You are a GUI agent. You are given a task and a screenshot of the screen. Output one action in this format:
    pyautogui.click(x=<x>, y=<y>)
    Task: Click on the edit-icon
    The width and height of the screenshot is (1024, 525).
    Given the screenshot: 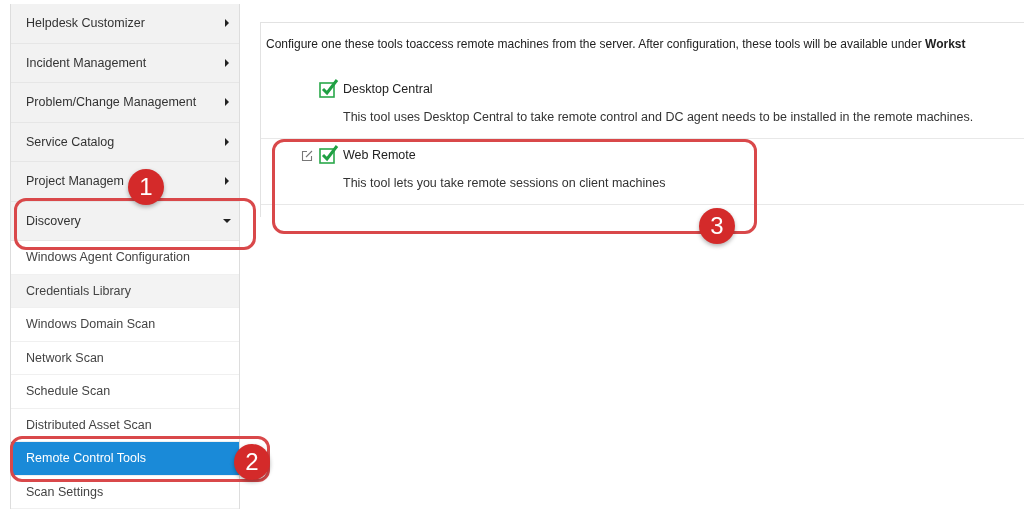 What is the action you would take?
    pyautogui.click(x=307, y=156)
    